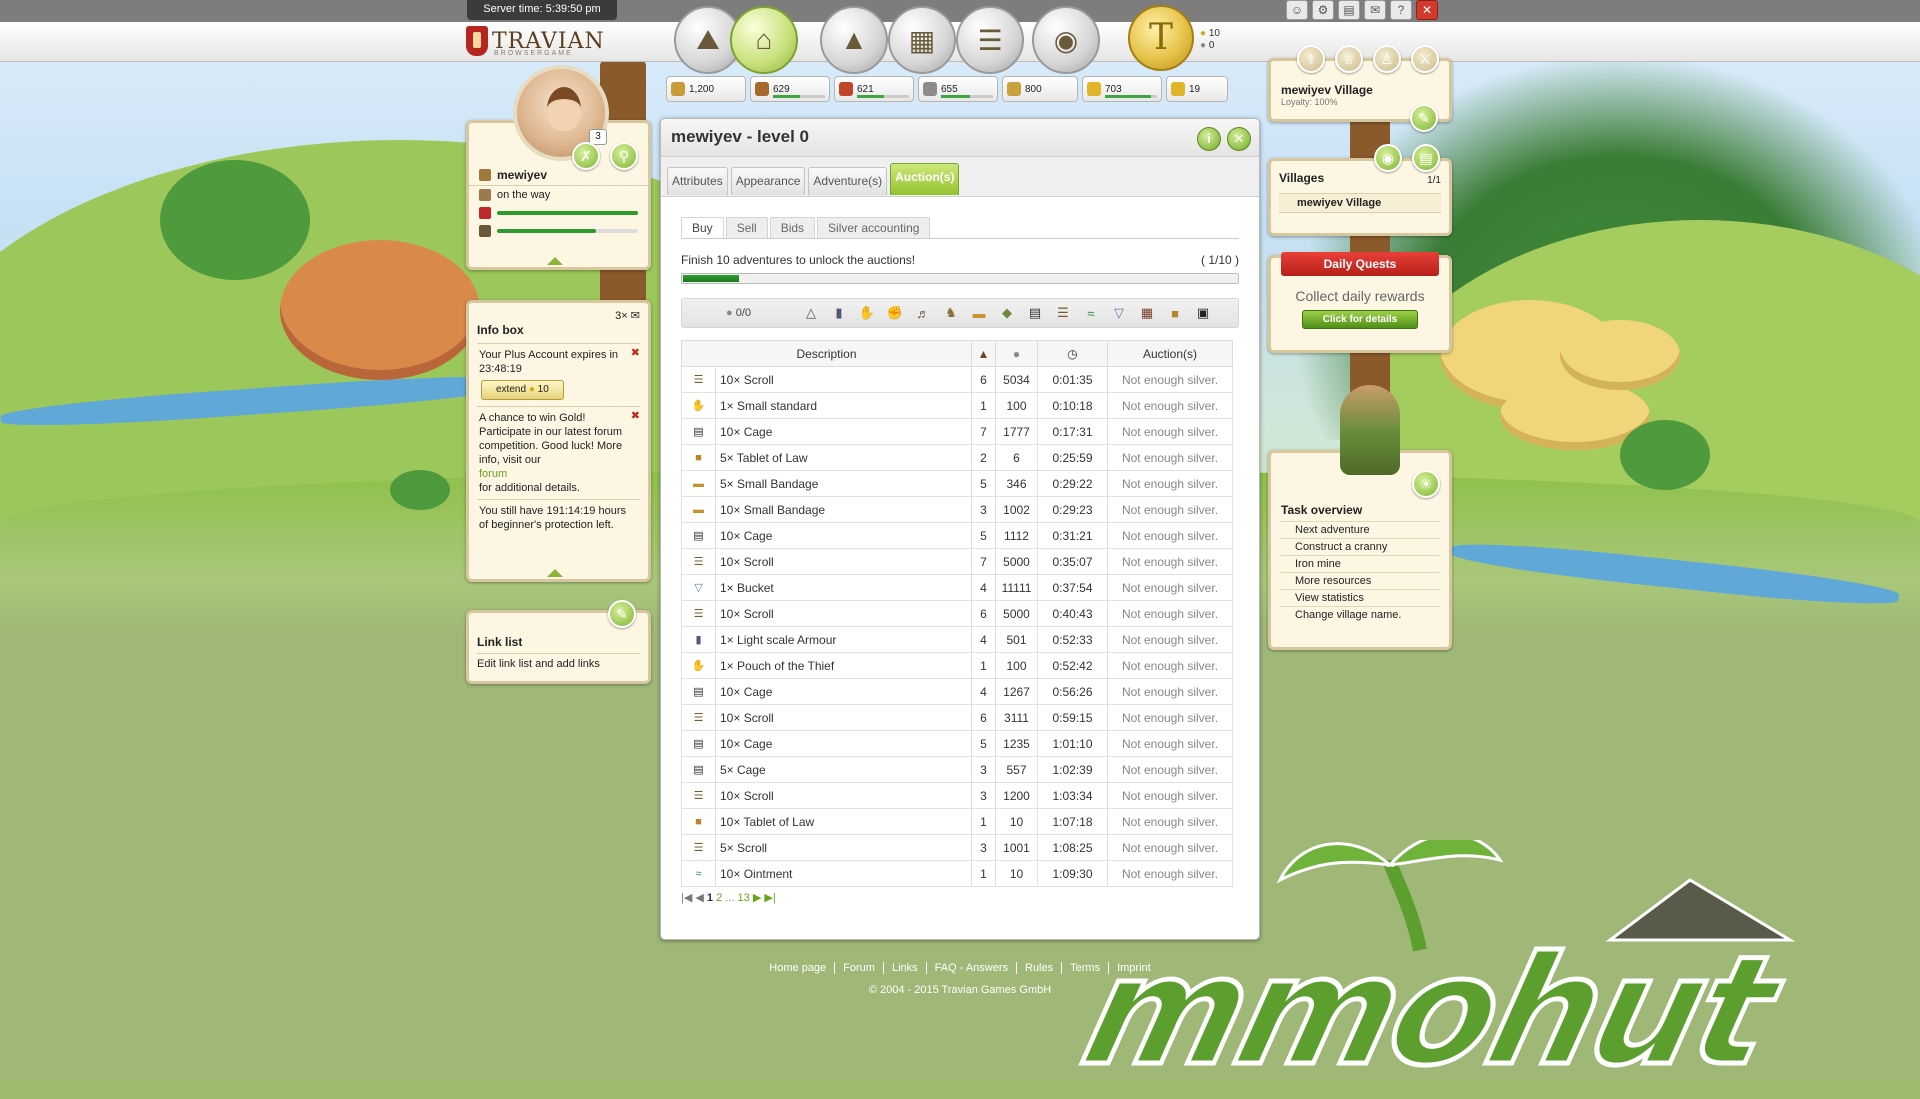 The height and width of the screenshot is (1099, 1920). I want to click on link-list-edit: Edit link list and add links, so click(558, 664).